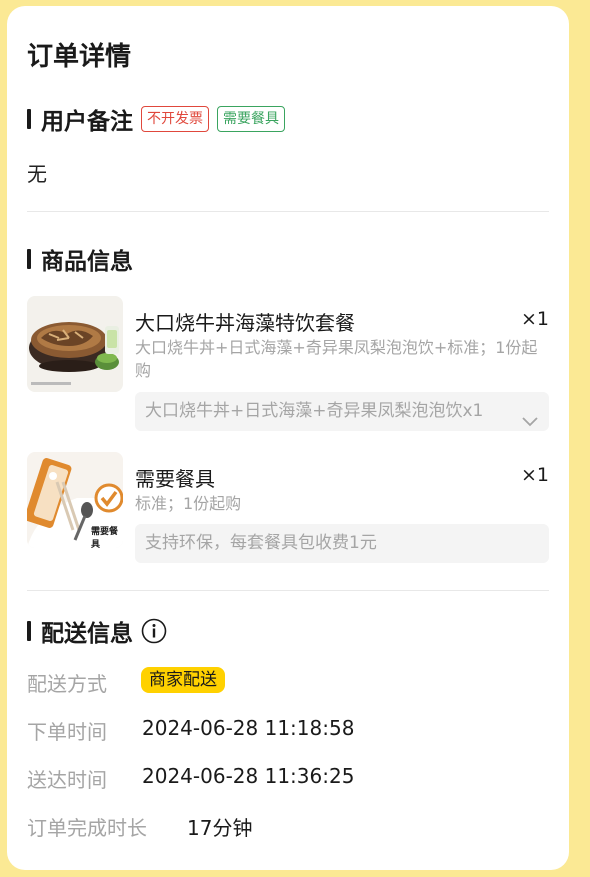 The height and width of the screenshot is (877, 590). Describe the element at coordinates (220, 828) in the screenshot. I see `duration-value: 17分钟` at that location.